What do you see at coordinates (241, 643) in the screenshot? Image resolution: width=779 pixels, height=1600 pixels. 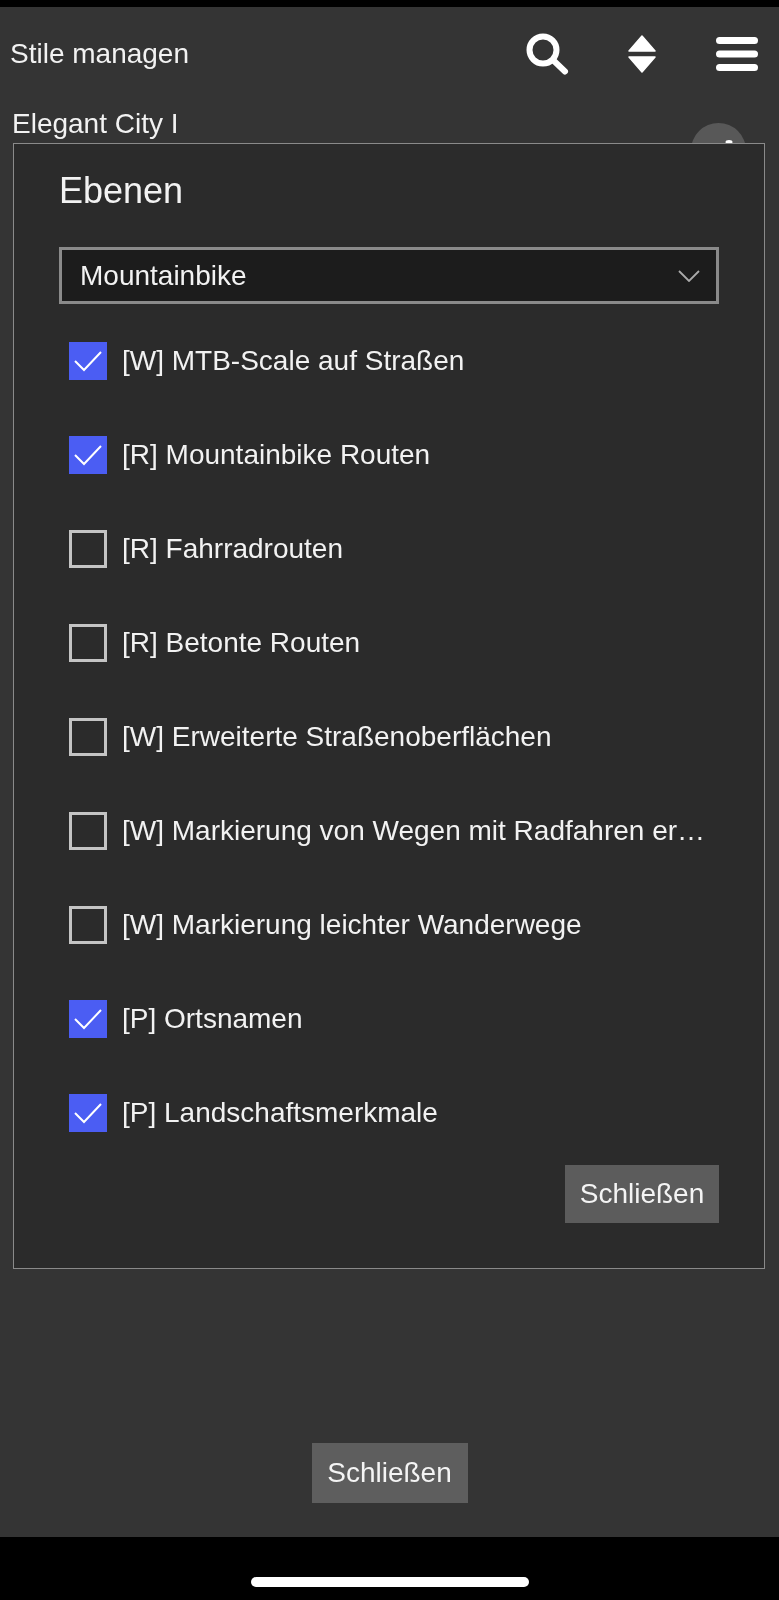 I see `layer-label: [R] Betonte Routen` at bounding box center [241, 643].